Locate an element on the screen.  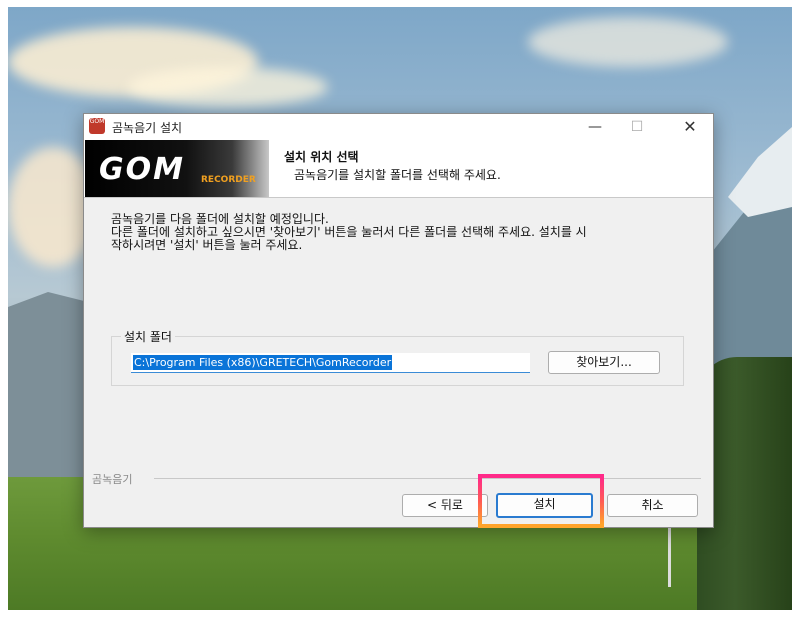
logo-text: GOM is located at coordinates (142, 169).